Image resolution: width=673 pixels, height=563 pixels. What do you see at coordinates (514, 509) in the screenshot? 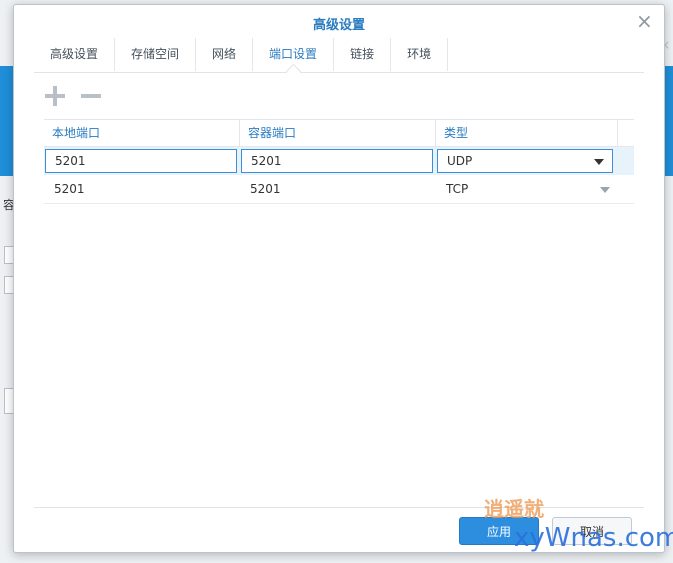
I see `watermark-logo-cn: 逍遥就` at bounding box center [514, 509].